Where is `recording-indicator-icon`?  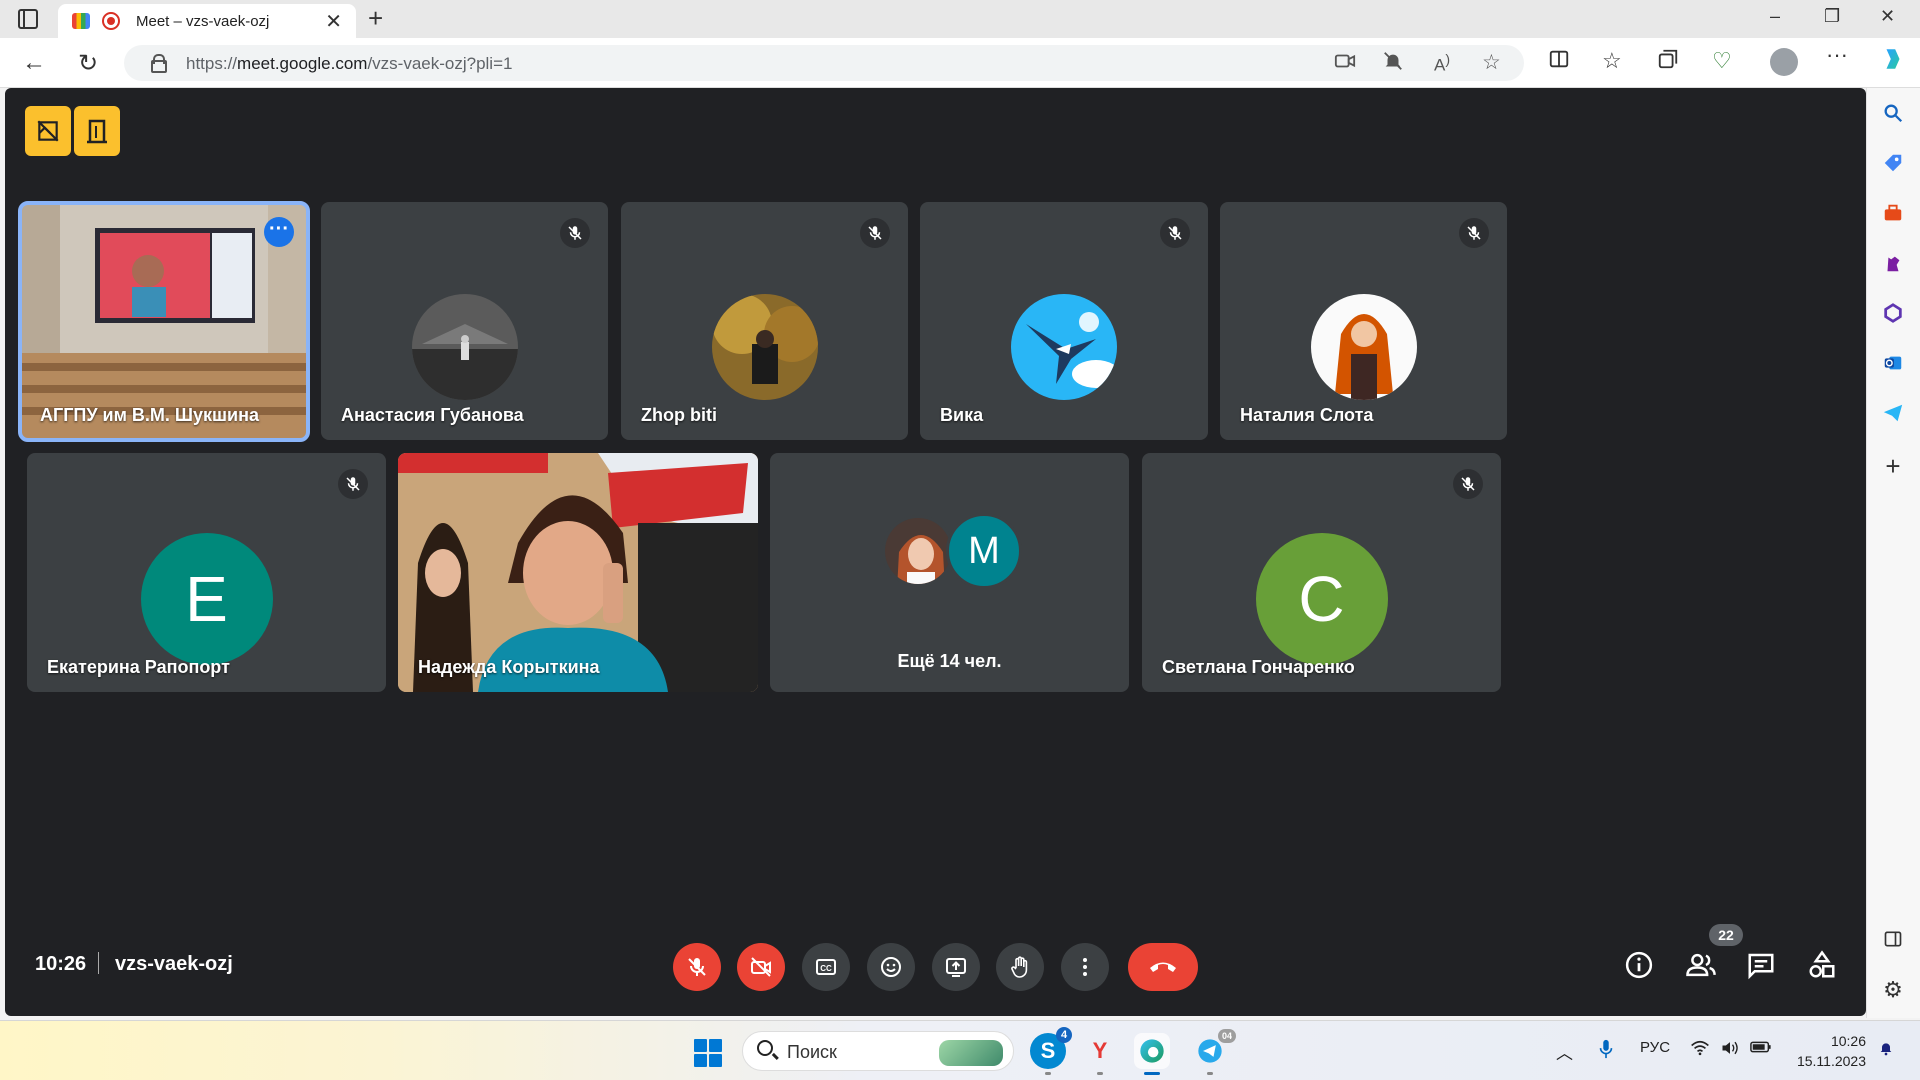
recording-indicator-icon is located at coordinates (111, 21).